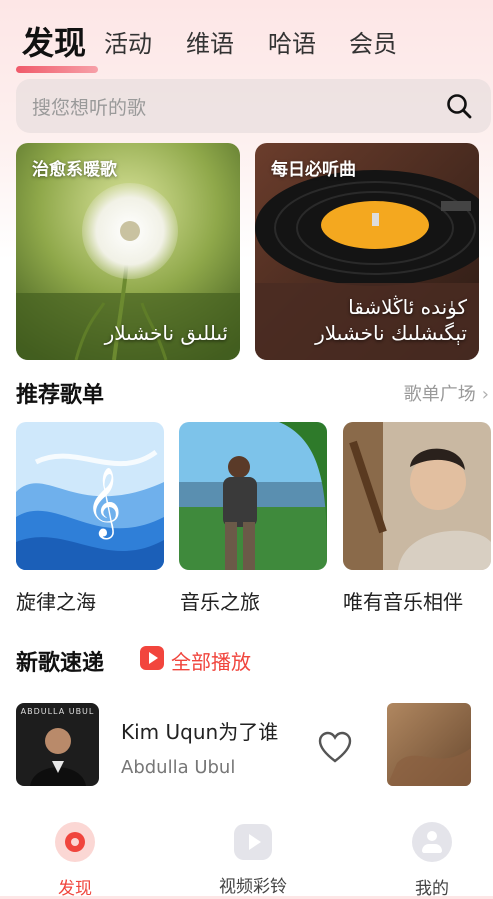 Image resolution: width=493 pixels, height=899 pixels. What do you see at coordinates (432, 889) in the screenshot?
I see `nav-label: 我的` at bounding box center [432, 889].